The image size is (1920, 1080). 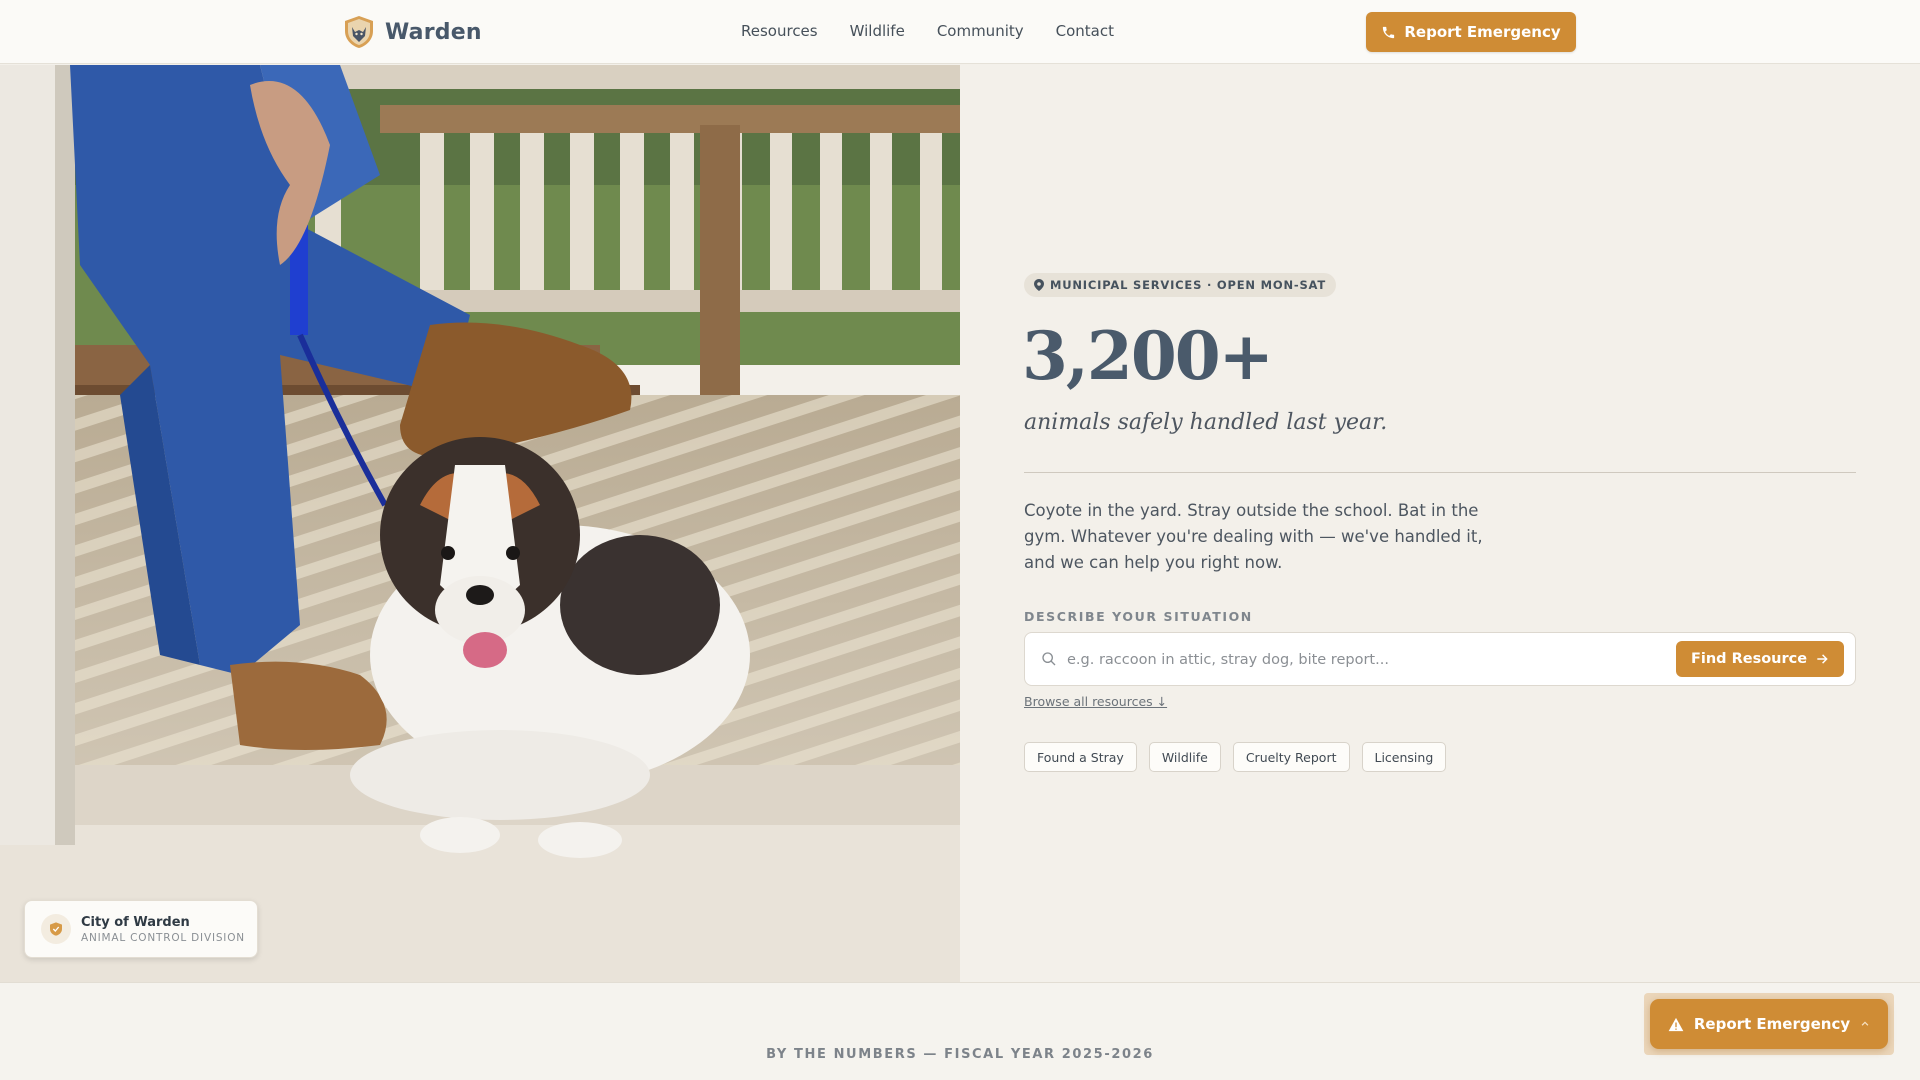 I want to click on chip-cruelty-report: Cruelty Report, so click(x=1291, y=757).